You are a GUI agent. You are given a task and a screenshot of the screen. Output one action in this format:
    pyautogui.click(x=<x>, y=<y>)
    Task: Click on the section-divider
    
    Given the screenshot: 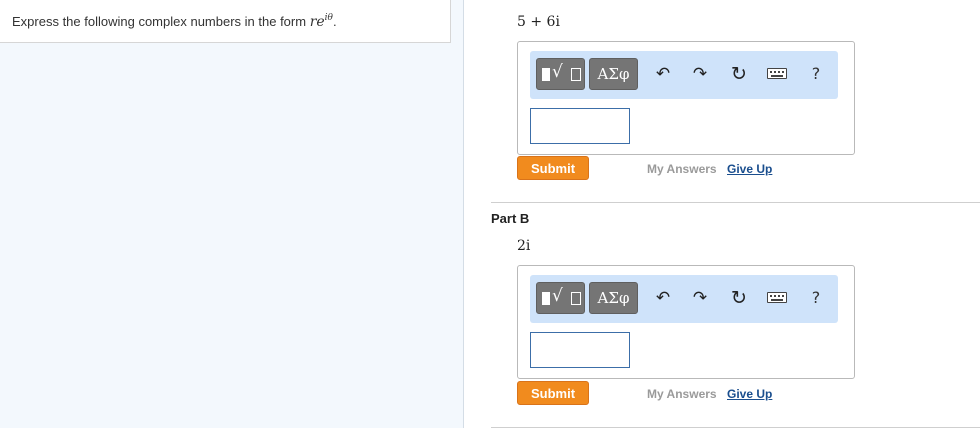 What is the action you would take?
    pyautogui.click(x=735, y=202)
    